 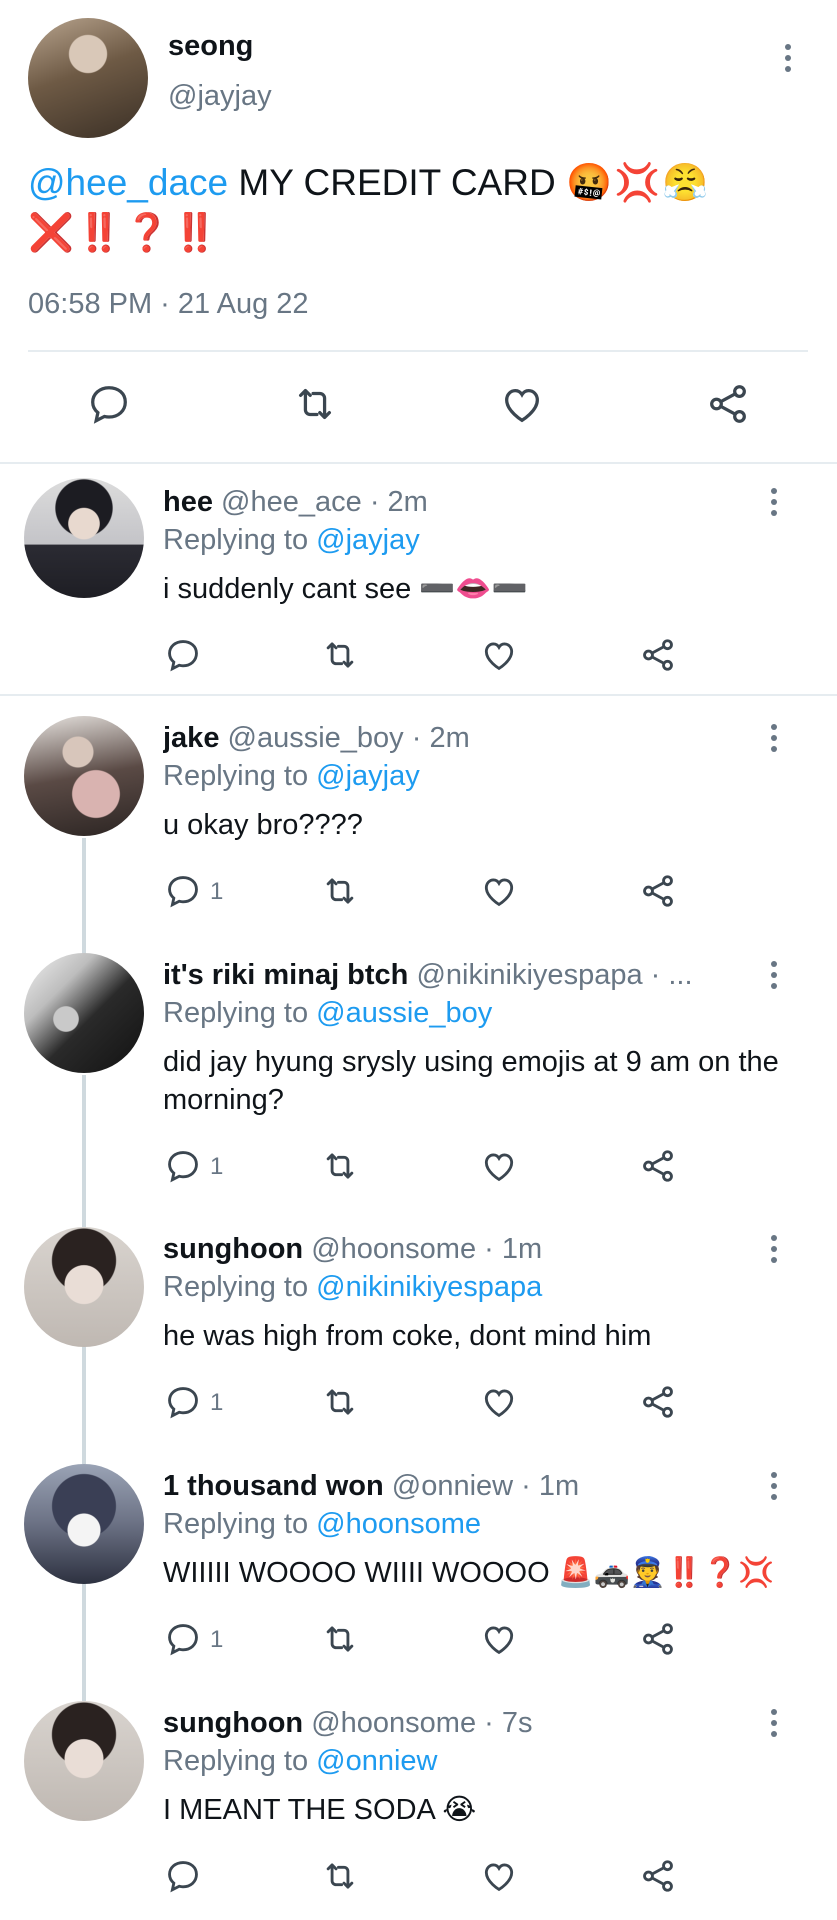 I want to click on replying-to: Replying to @hoonsome, so click(x=322, y=1524).